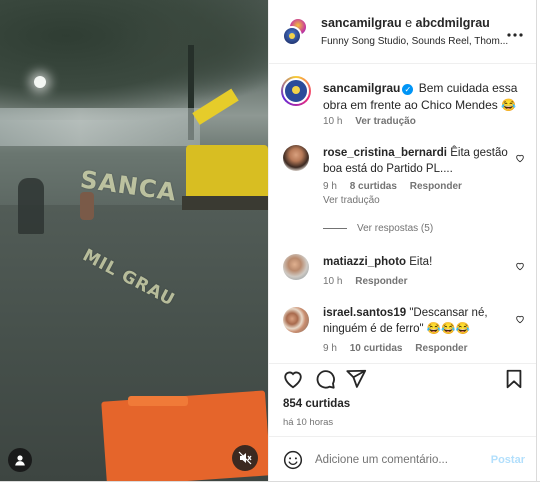  What do you see at coordinates (453, 23) in the screenshot?
I see `author-username: abcdmilgrau` at bounding box center [453, 23].